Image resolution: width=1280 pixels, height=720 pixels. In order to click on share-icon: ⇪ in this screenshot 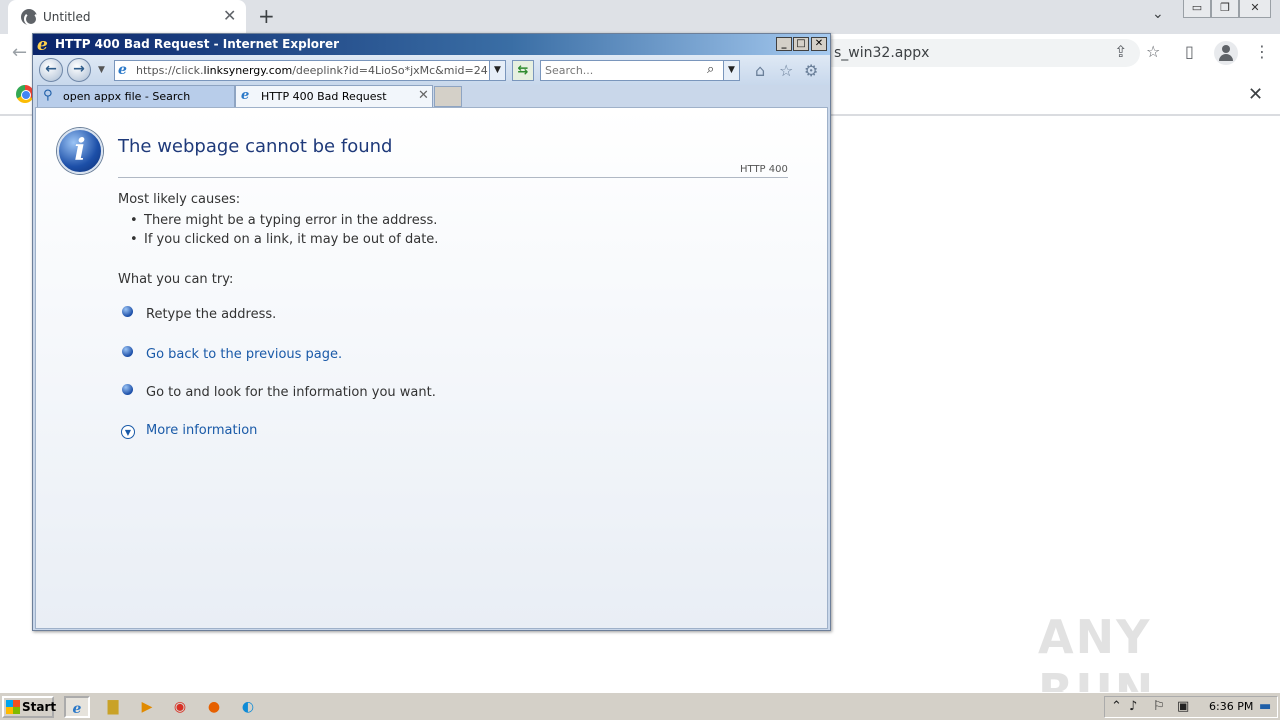, I will do `click(1120, 51)`.